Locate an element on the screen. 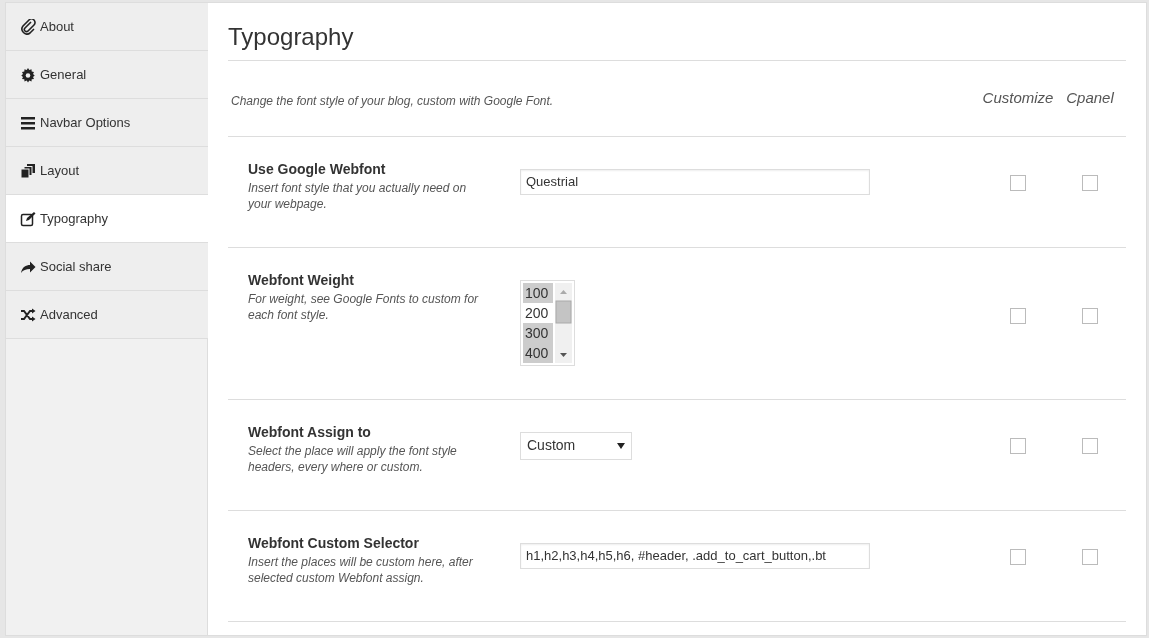 The width and height of the screenshot is (1149, 638). setting-label: Webfont Custom Selector is located at coordinates (334, 543).